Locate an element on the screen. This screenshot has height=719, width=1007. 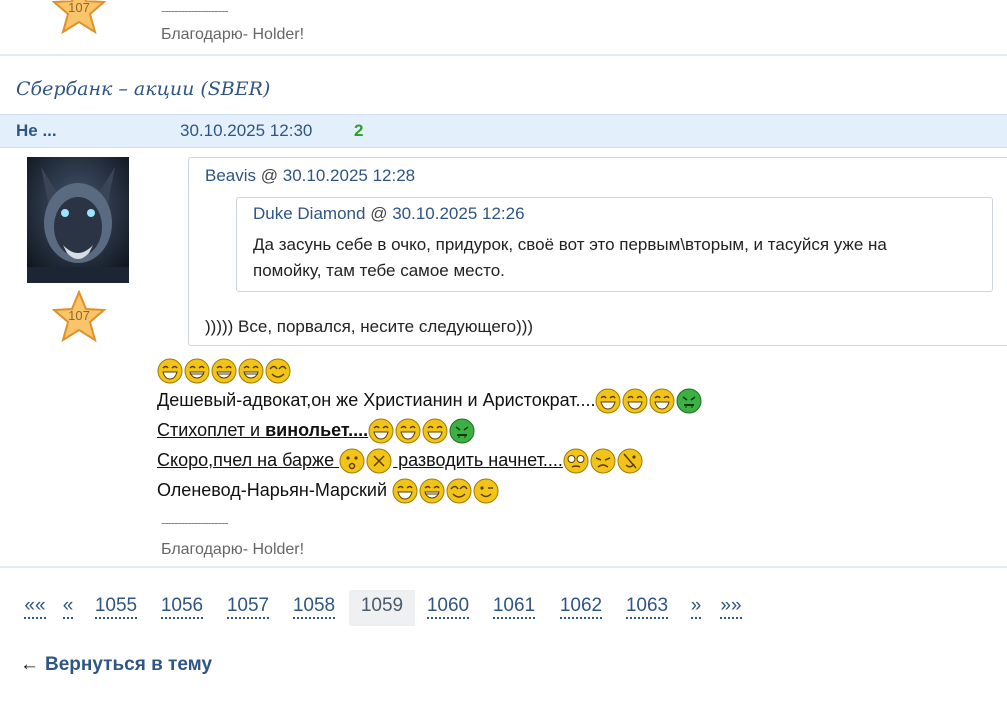
pager-page-1058: 1058 is located at coordinates (314, 608).